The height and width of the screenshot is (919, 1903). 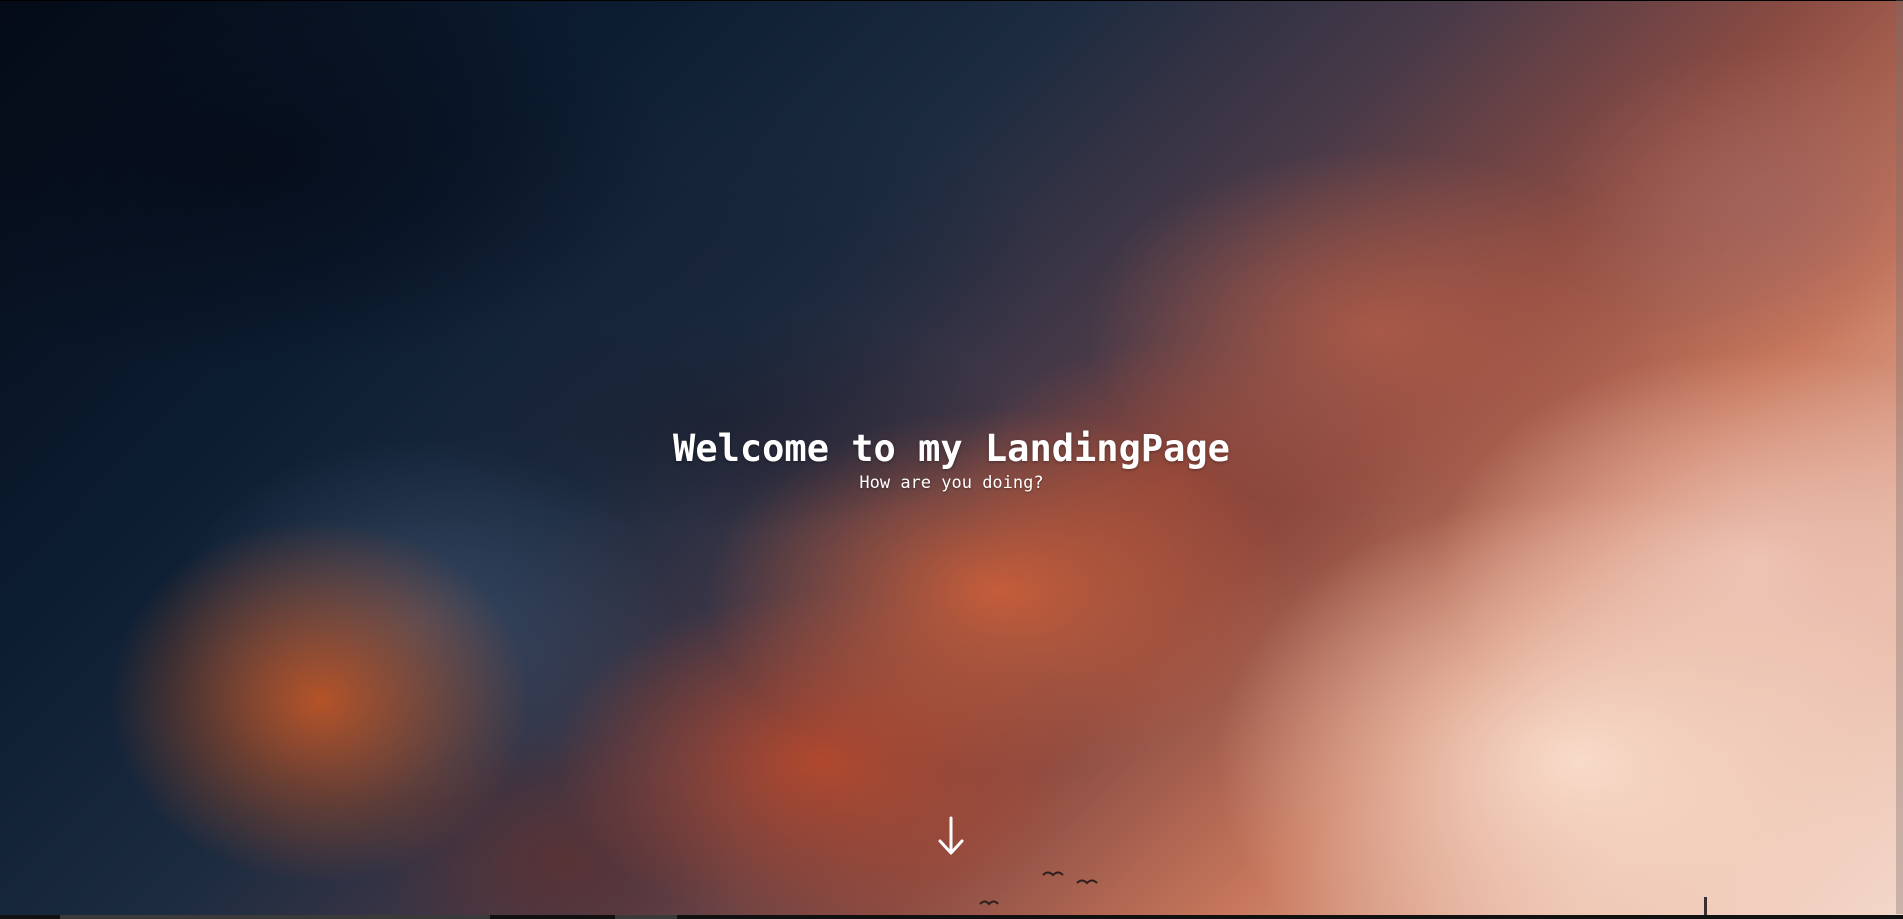 I want to click on arrow-down-icon, so click(x=951, y=835).